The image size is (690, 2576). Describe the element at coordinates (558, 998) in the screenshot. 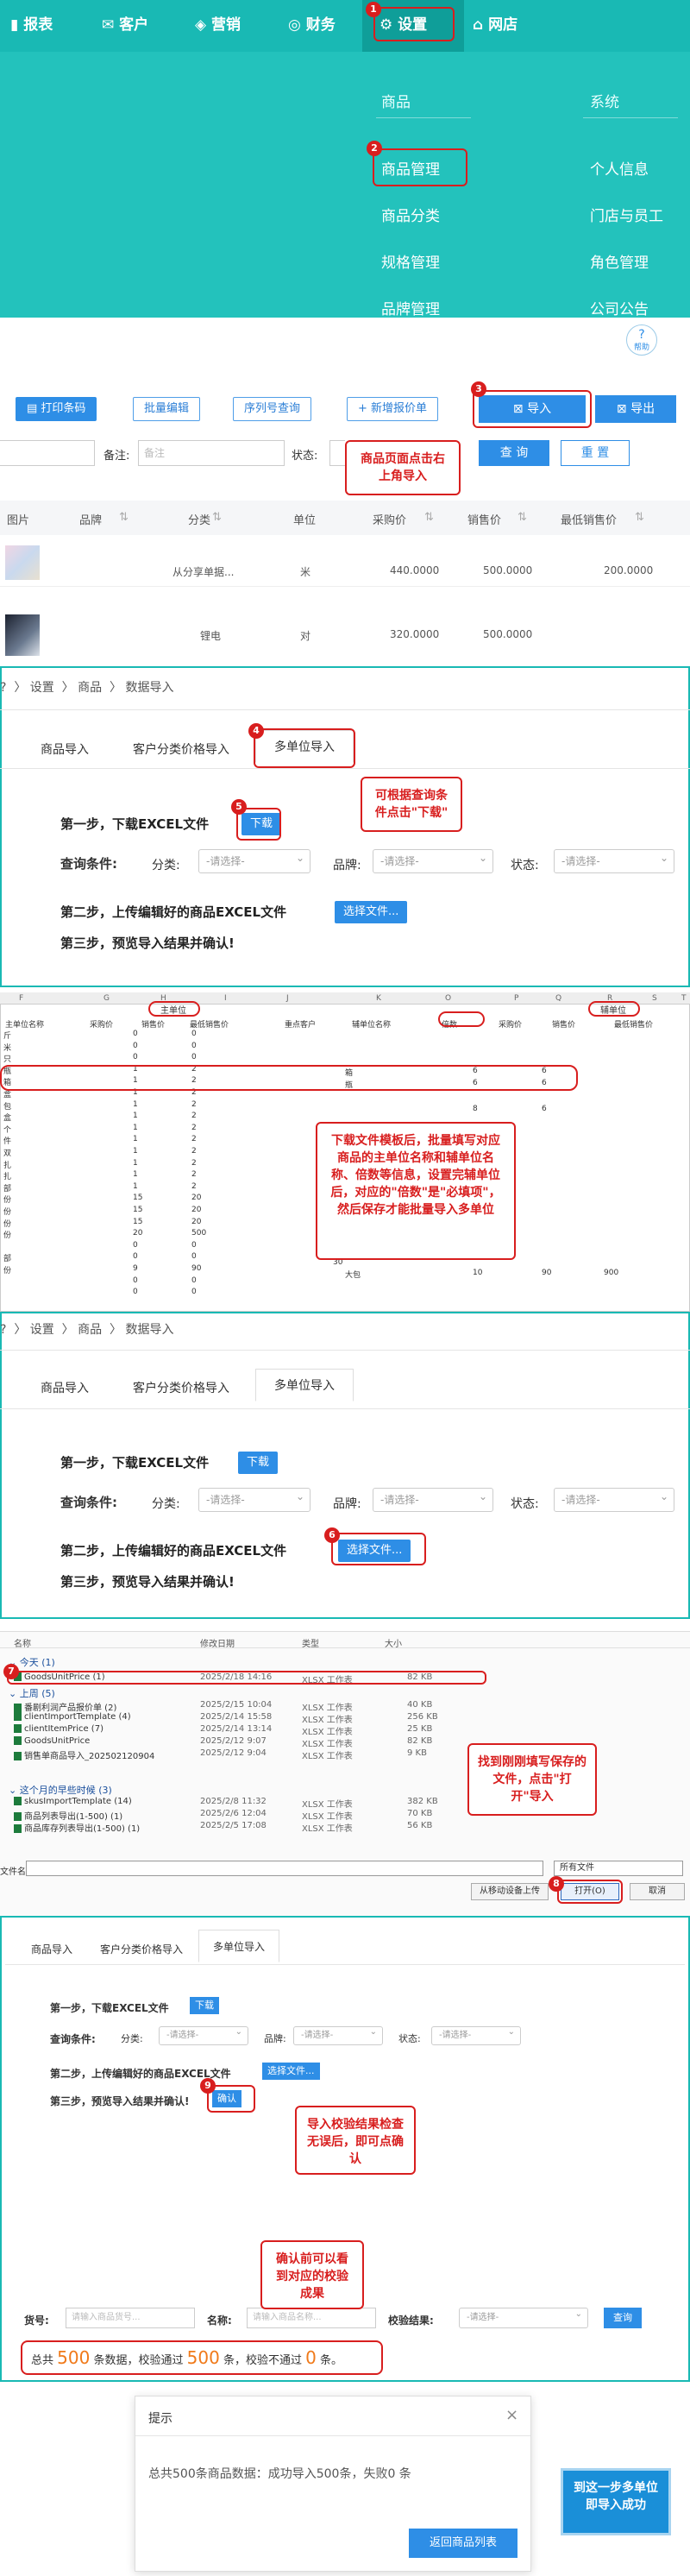

I see `excel-col-letter: Q` at that location.